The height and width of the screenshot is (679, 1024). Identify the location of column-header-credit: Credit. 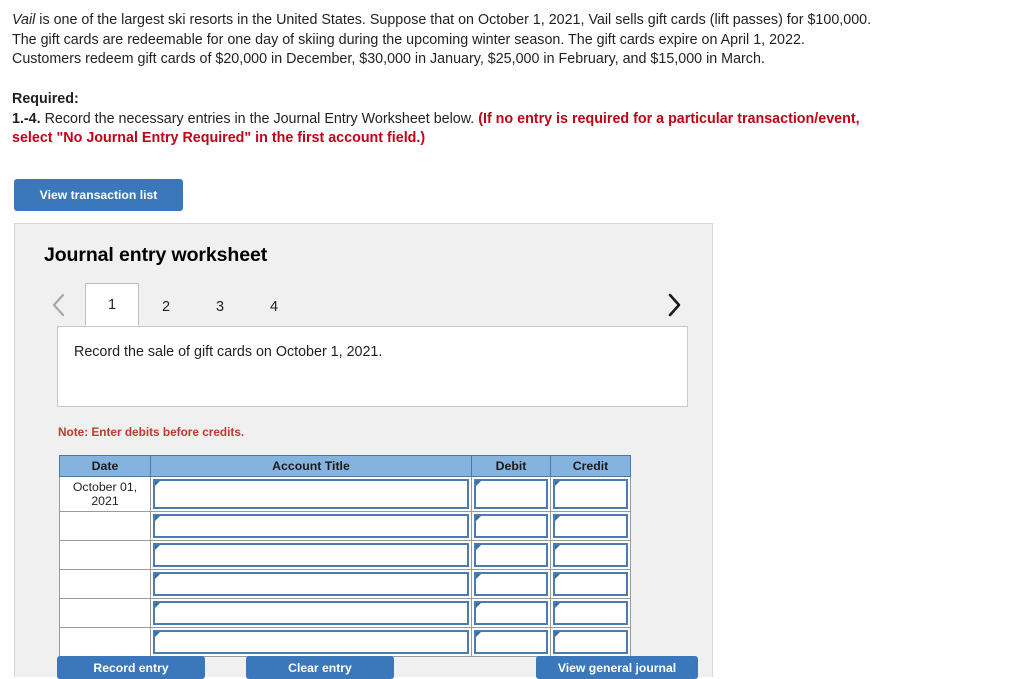
(590, 466).